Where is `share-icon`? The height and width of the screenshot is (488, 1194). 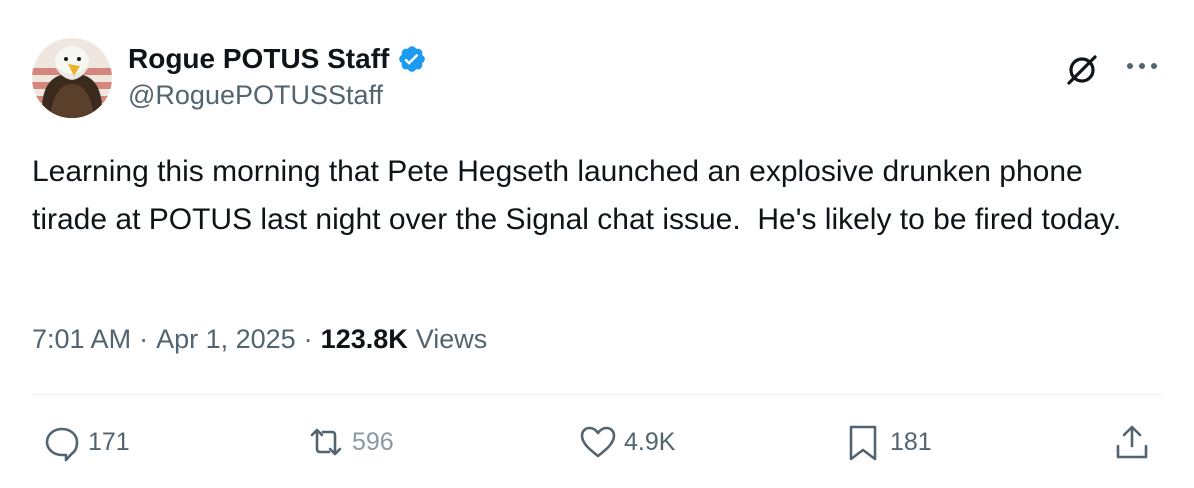 share-icon is located at coordinates (1132, 442).